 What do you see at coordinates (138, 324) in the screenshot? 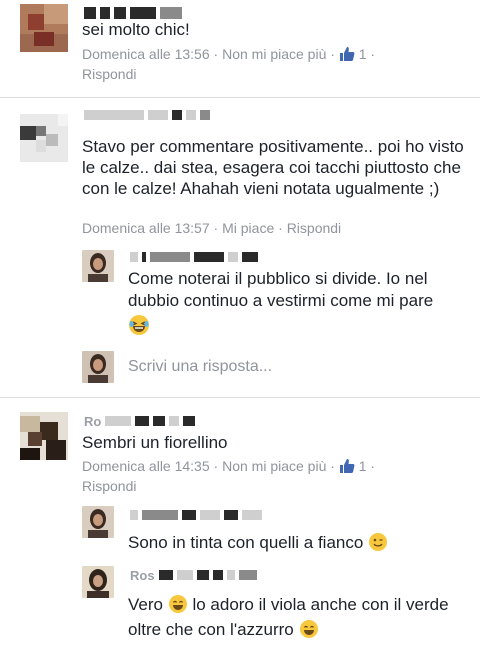
I see `laughing-emoji` at bounding box center [138, 324].